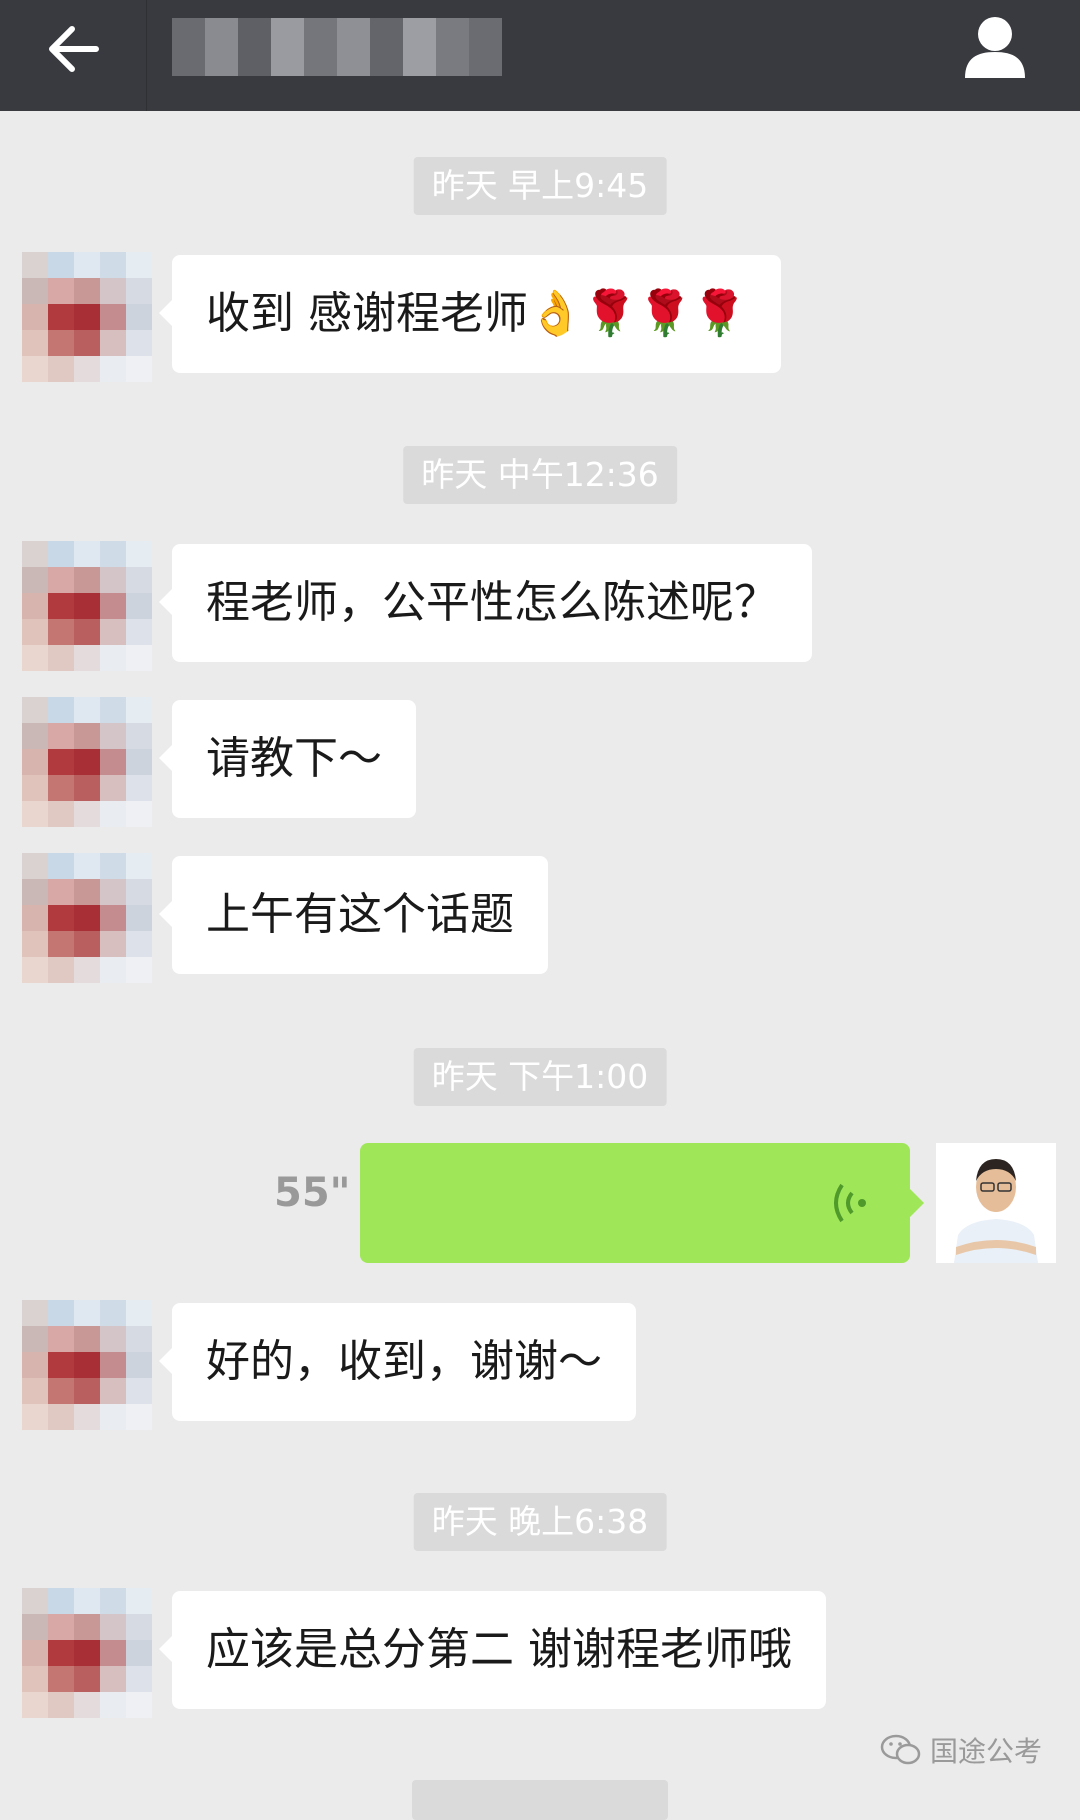 The image size is (1080, 1820). I want to click on incoming-message: 请教下～, so click(287, 759).